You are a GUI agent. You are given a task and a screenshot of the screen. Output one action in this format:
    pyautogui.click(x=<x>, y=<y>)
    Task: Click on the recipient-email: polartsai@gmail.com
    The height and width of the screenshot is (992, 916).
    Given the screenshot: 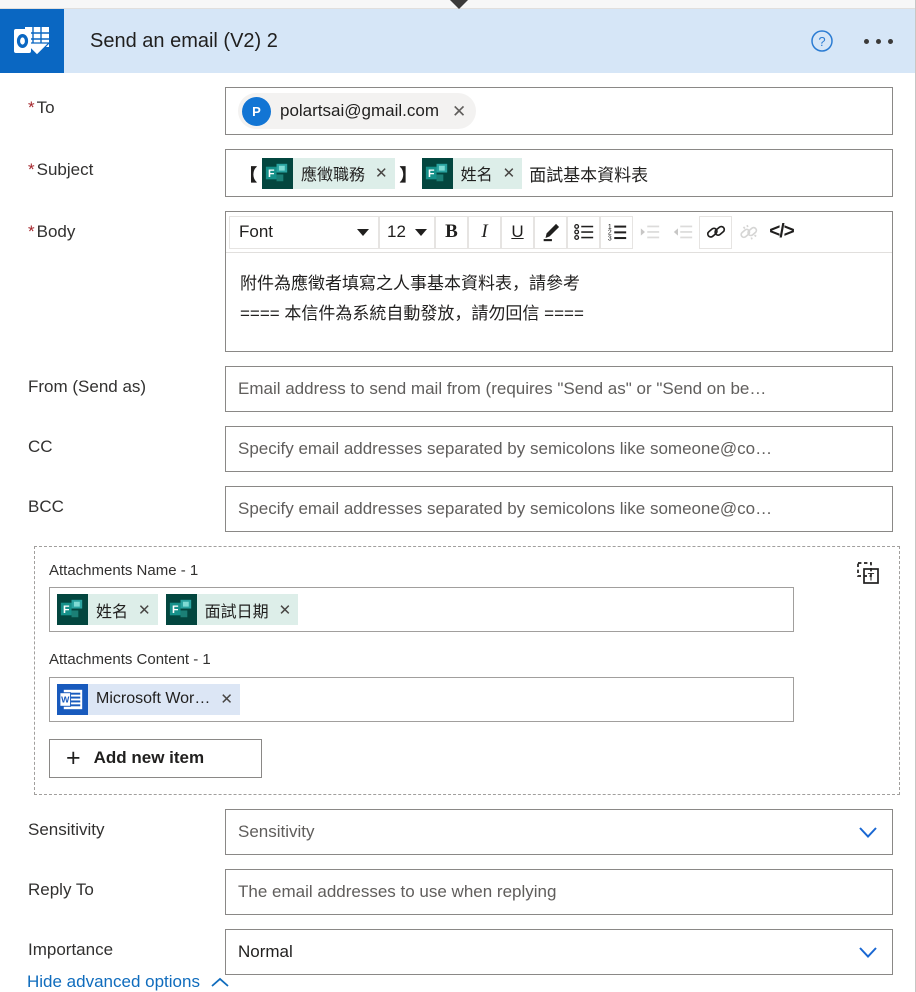 What is the action you would take?
    pyautogui.click(x=359, y=110)
    